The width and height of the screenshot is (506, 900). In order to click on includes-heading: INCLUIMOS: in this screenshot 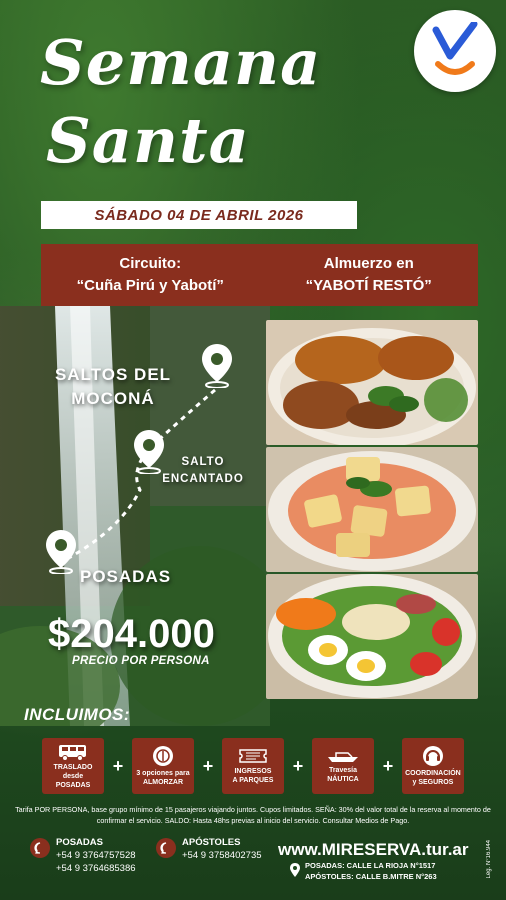, I will do `click(77, 714)`.